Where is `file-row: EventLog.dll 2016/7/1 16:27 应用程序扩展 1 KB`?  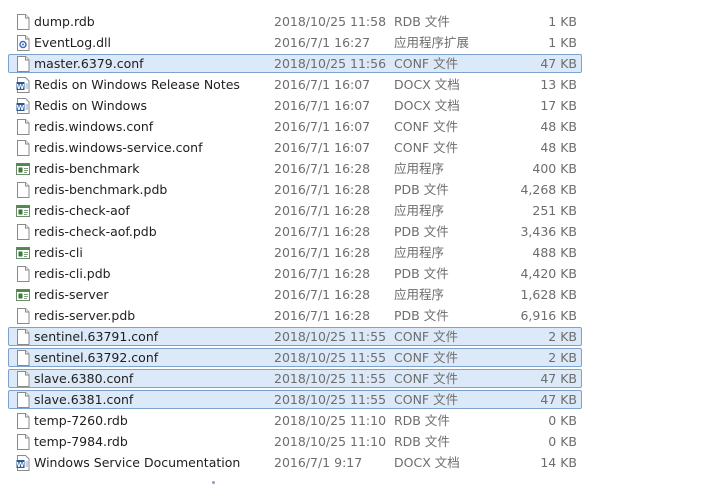 file-row: EventLog.dll 2016/7/1 16:27 应用程序扩展 1 KB is located at coordinates (295, 42).